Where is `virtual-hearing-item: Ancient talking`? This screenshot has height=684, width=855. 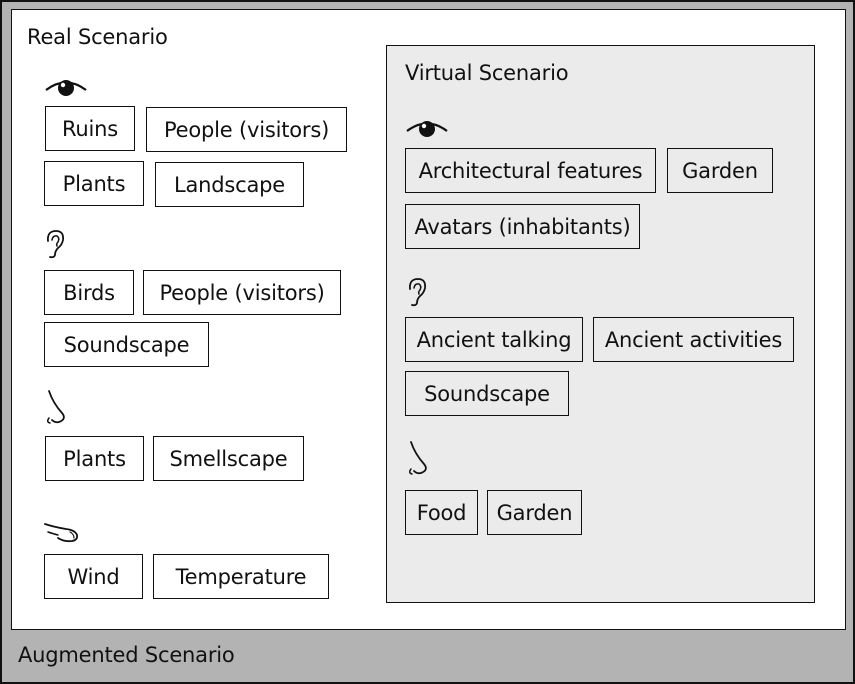
virtual-hearing-item: Ancient talking is located at coordinates (494, 339).